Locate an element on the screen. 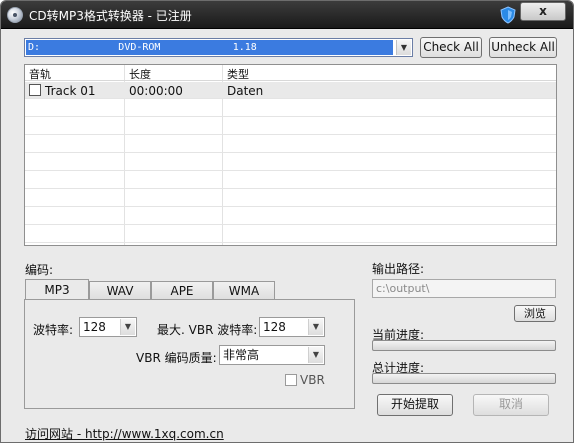 The height and width of the screenshot is (443, 574). track-checkbox is located at coordinates (35, 90).